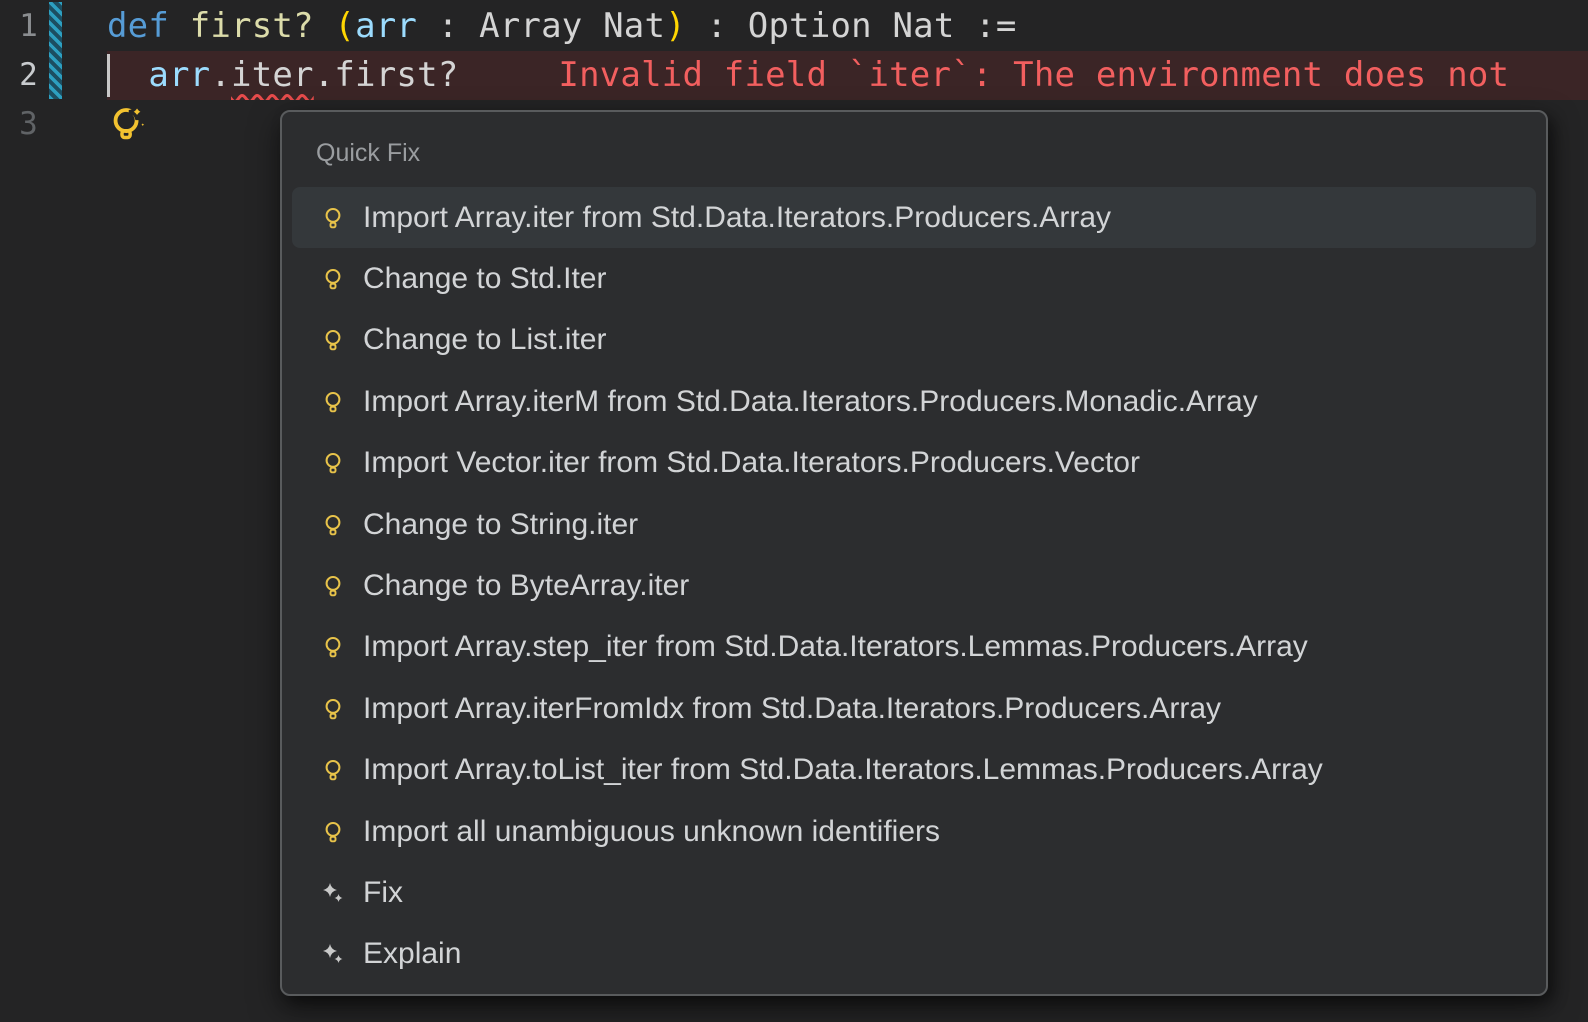 The image size is (1588, 1022). I want to click on git-modified-indicator, so click(55, 50).